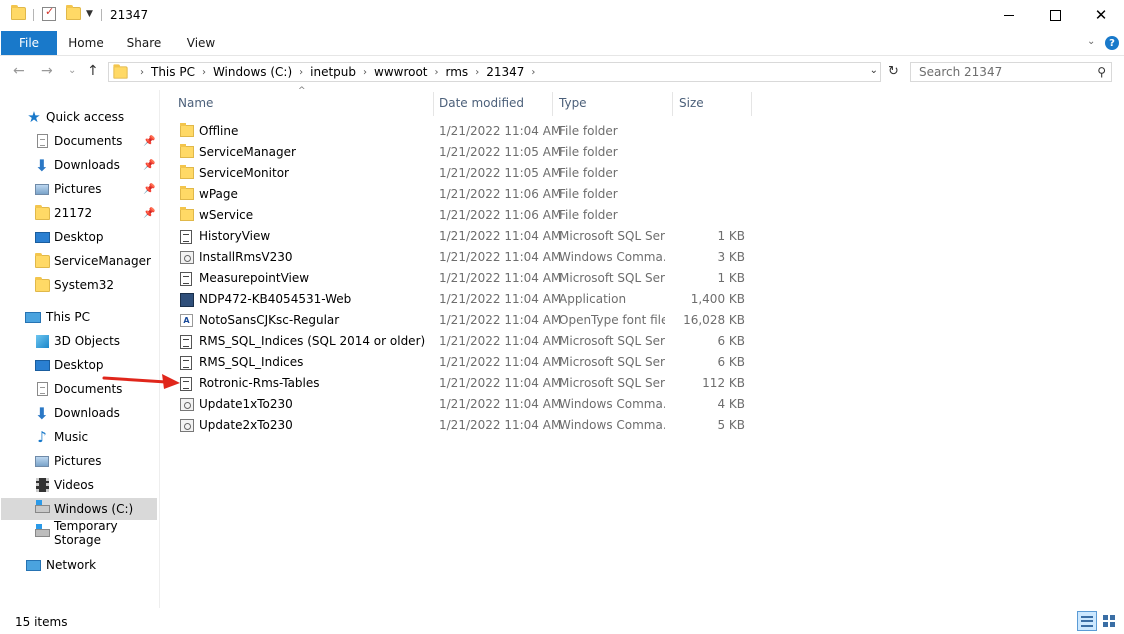 The height and width of the screenshot is (634, 1124). What do you see at coordinates (49, 13) in the screenshot?
I see `properties-icon` at bounding box center [49, 13].